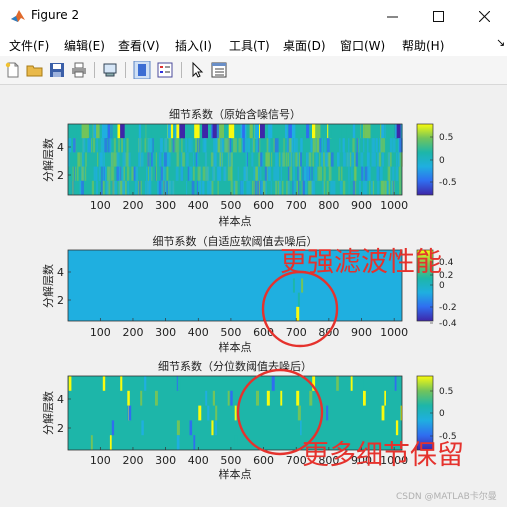 Image resolution: width=507 pixels, height=507 pixels. What do you see at coordinates (249, 45) in the screenshot?
I see `menu-tools: 工具(T)` at bounding box center [249, 45].